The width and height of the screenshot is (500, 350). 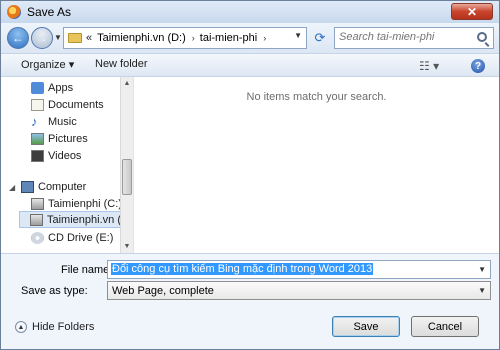 I want to click on save-type-label: Save as type:, so click(x=54, y=291).